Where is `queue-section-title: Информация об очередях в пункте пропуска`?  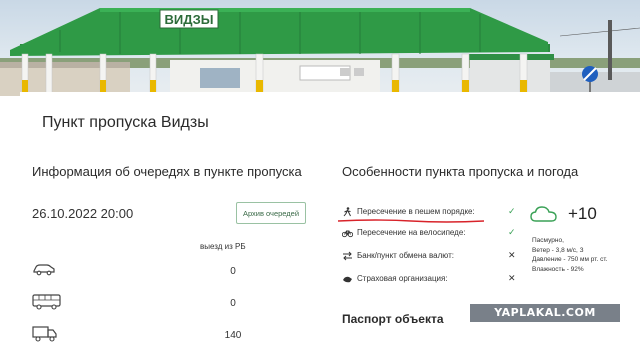 queue-section-title: Информация об очередях в пункте пропуска is located at coordinates (167, 171).